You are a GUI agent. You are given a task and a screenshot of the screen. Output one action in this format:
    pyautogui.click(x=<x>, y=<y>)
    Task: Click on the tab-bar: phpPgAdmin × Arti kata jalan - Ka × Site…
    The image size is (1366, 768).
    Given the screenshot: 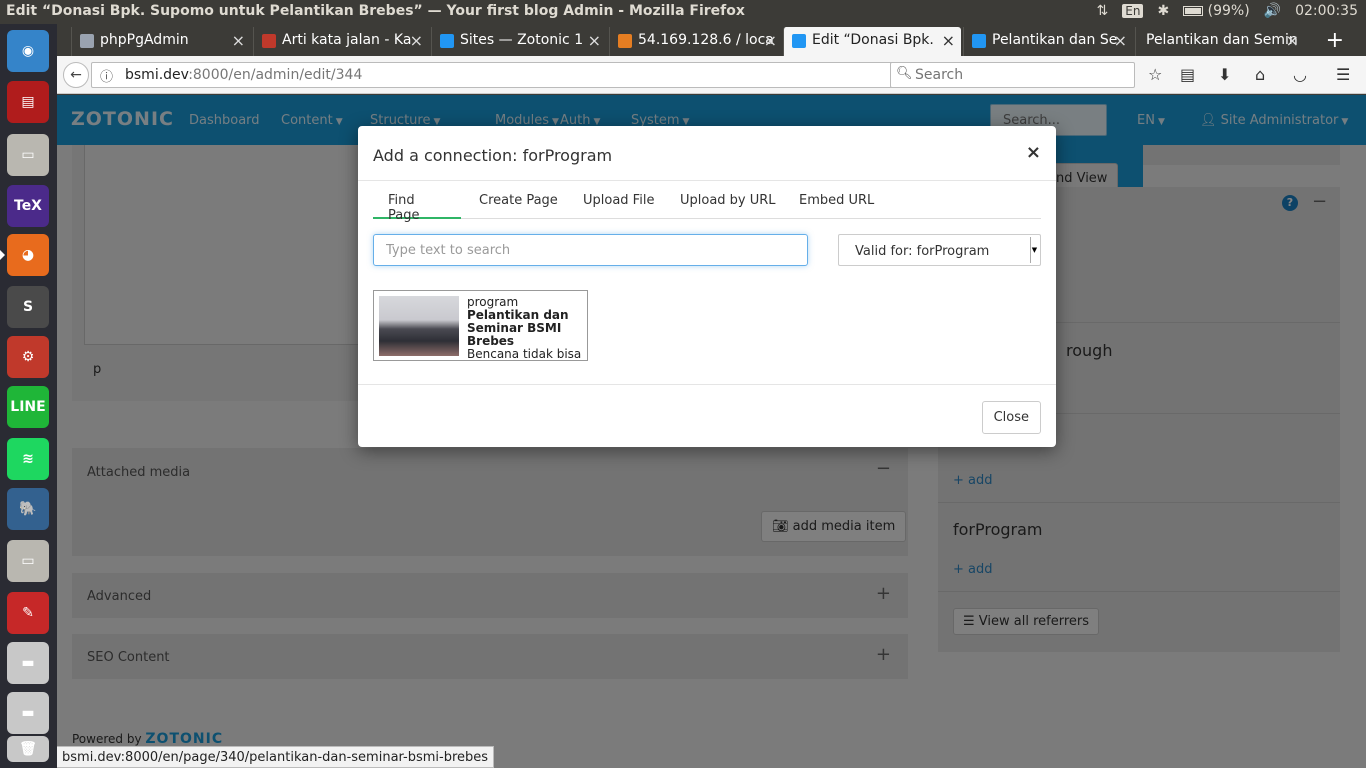 What is the action you would take?
    pyautogui.click(x=711, y=40)
    